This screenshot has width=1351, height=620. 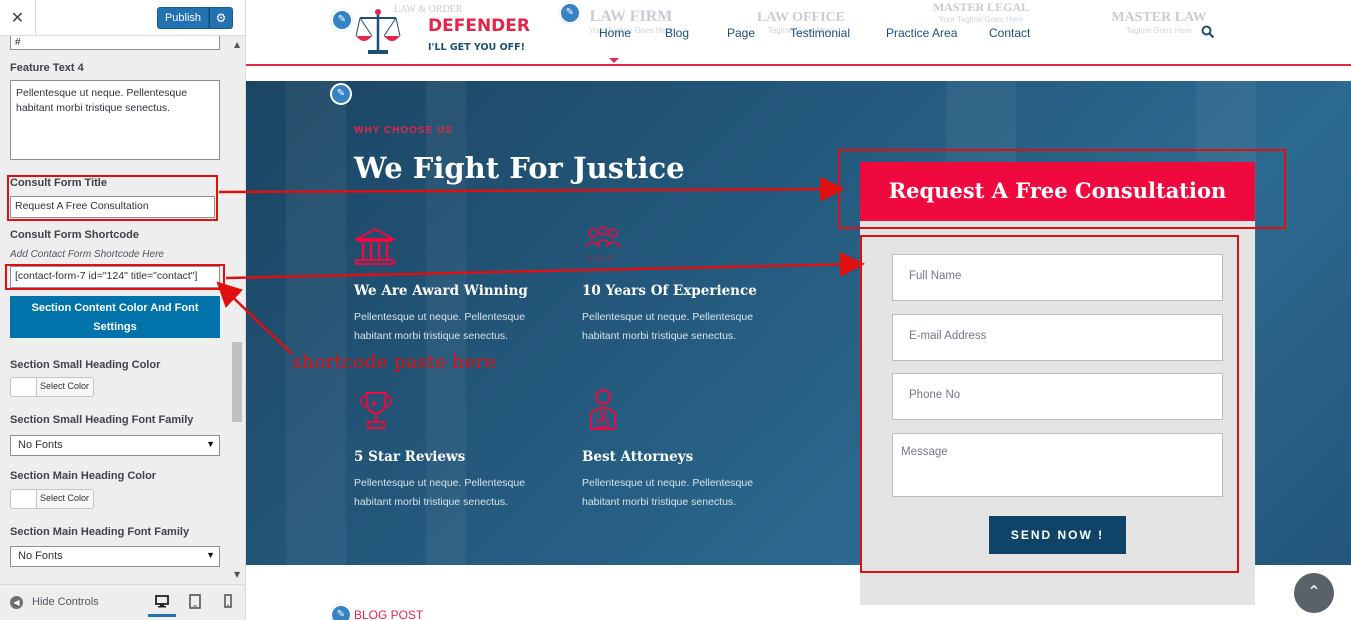 What do you see at coordinates (162, 603) in the screenshot?
I see `desktop-preview-icon` at bounding box center [162, 603].